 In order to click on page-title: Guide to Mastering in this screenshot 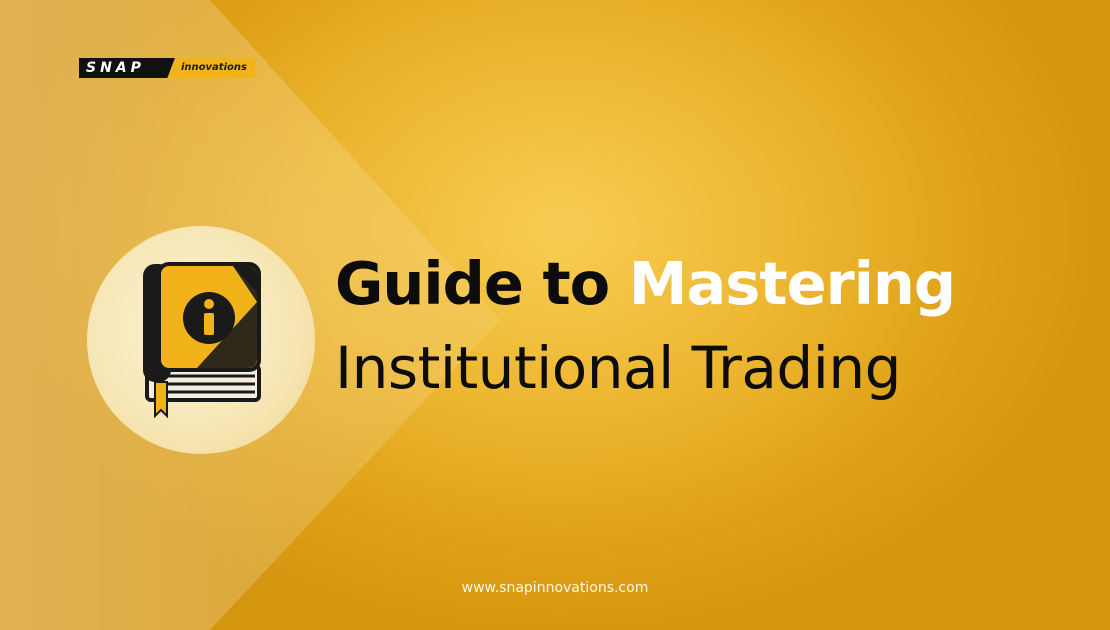, I will do `click(645, 284)`.